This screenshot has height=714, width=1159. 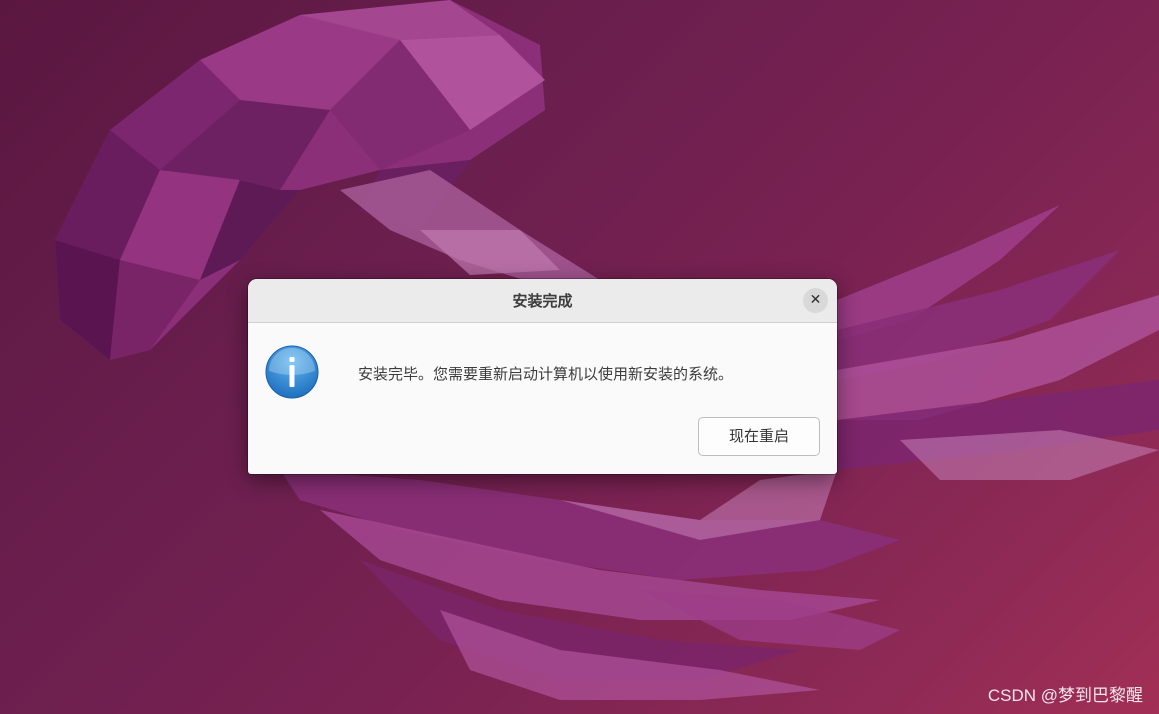 I want to click on close-icon: ✕, so click(x=815, y=300).